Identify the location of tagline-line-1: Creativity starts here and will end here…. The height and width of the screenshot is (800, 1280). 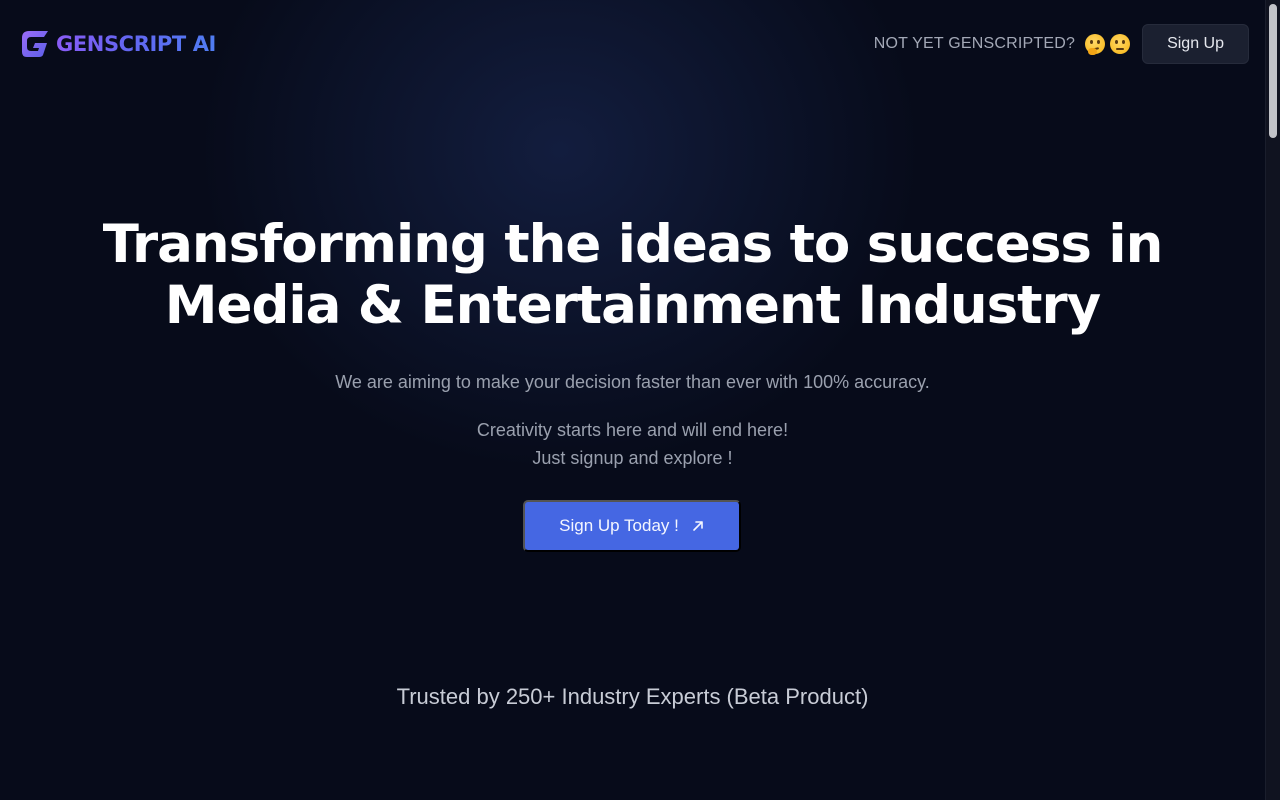
(632, 430).